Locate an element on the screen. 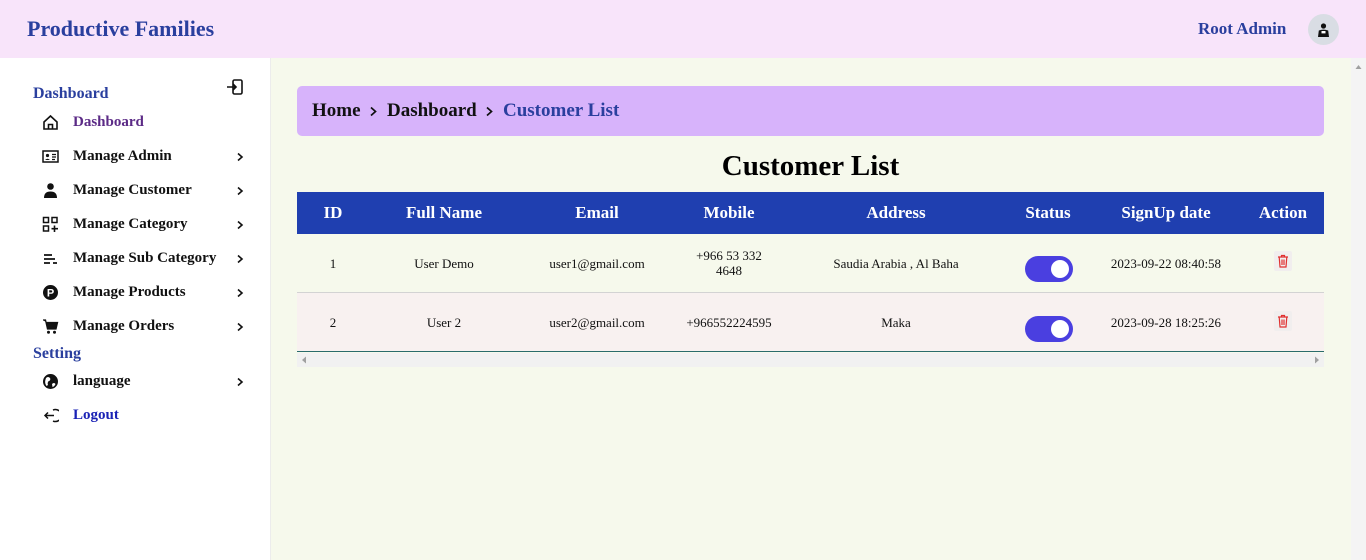  sidebar-item-label: Manage Admin is located at coordinates (122, 156).